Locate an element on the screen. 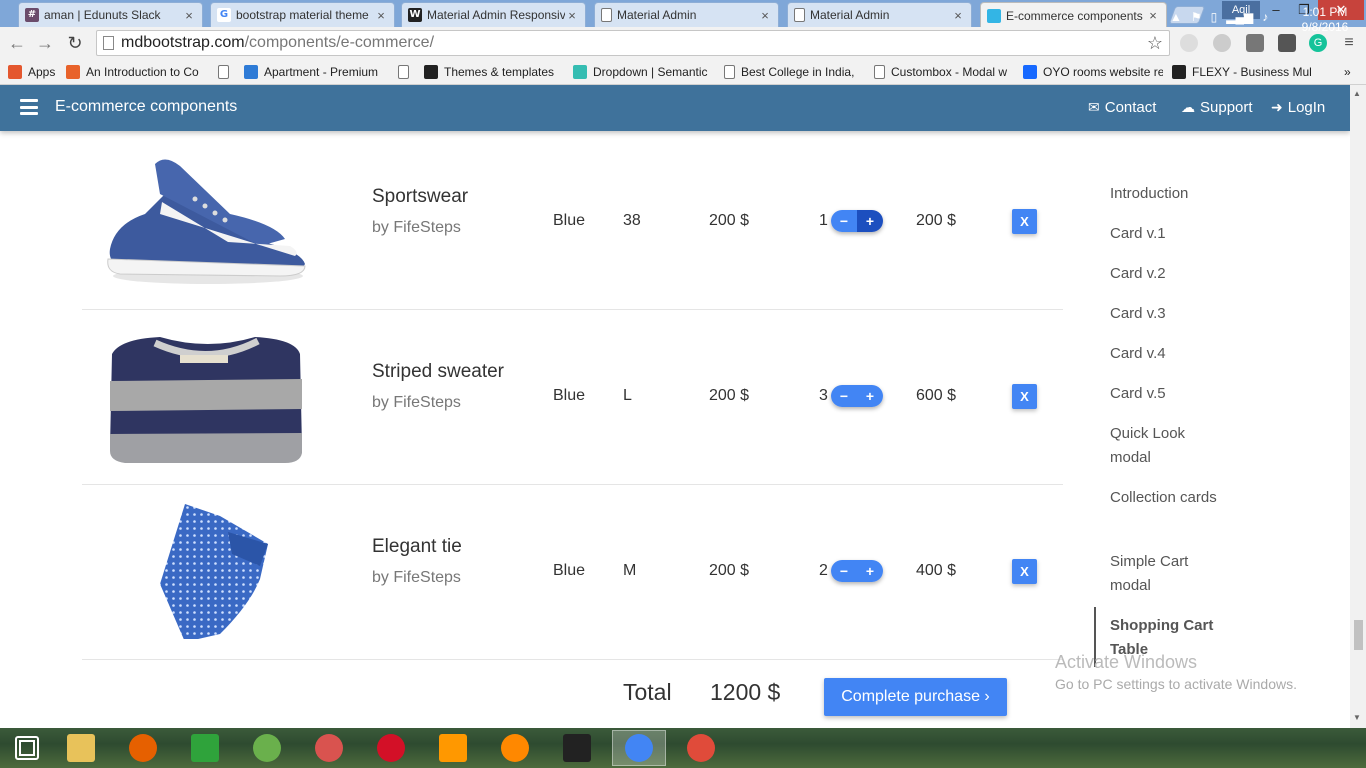 The height and width of the screenshot is (768, 1366). plus-icon is located at coordinates (73, 72).